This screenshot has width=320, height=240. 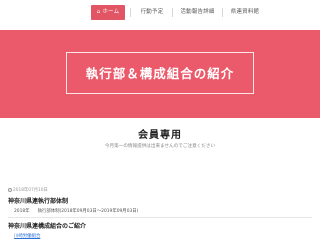 What do you see at coordinates (160, 146) in the screenshot?
I see `members-note: 今月第一の情報提供は出来ませんのでご注意ください` at bounding box center [160, 146].